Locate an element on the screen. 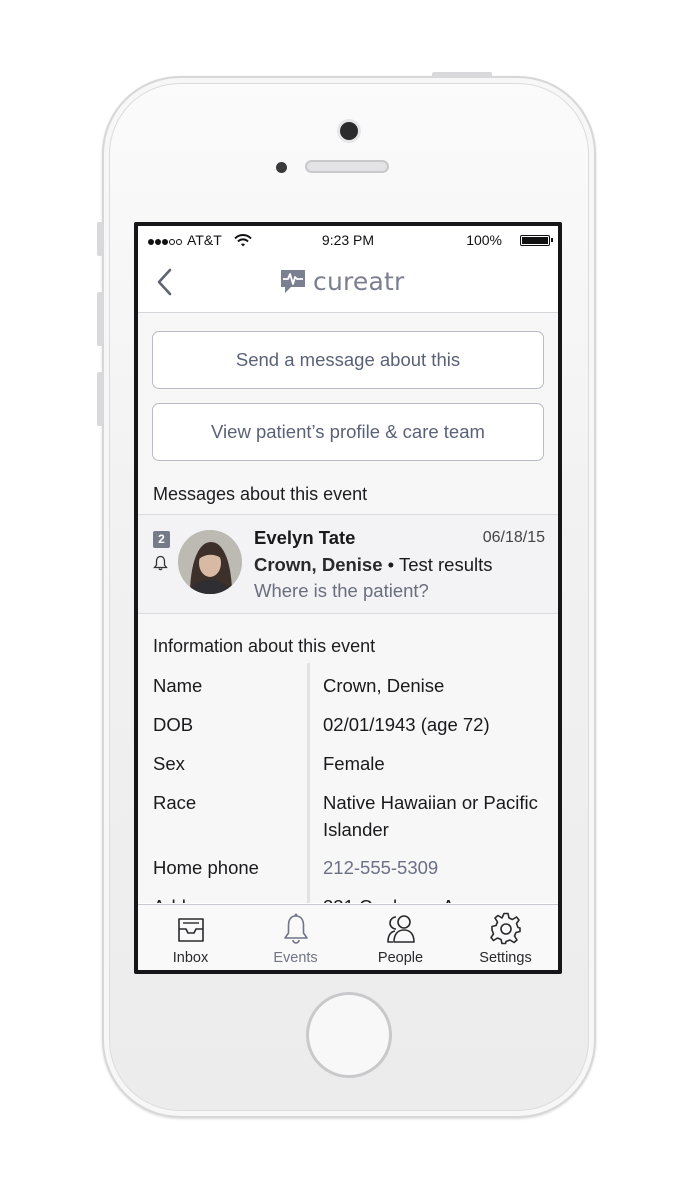 This screenshot has width=700, height=1201. tab-people: People is located at coordinates (400, 937).